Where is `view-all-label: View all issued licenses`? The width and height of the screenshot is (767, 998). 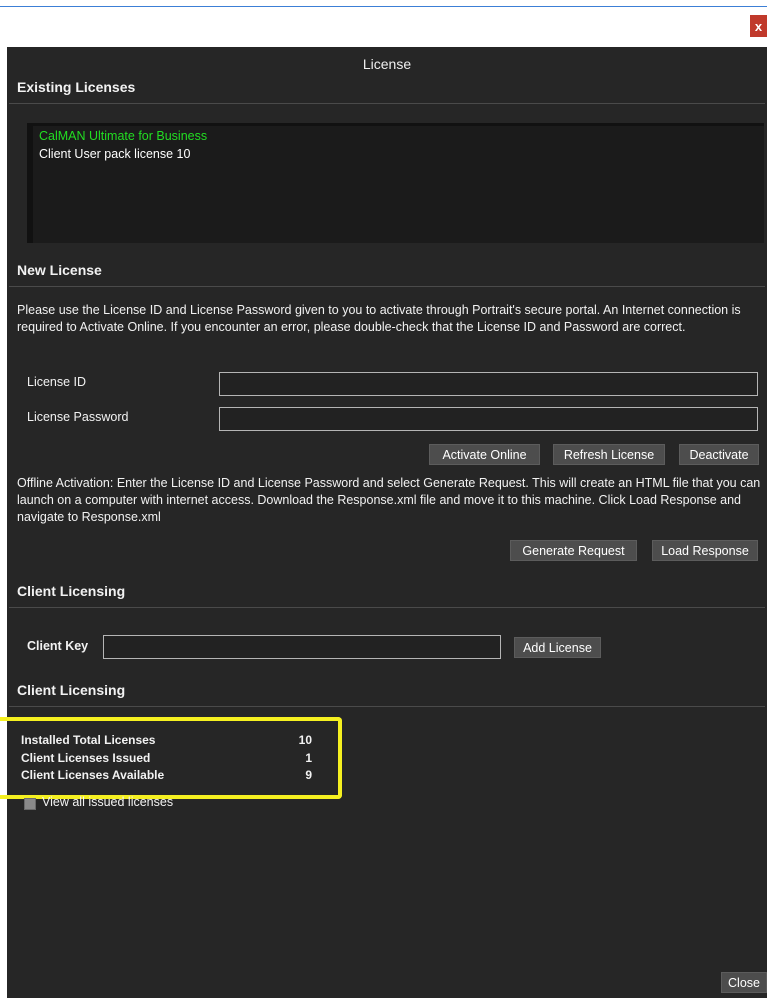 view-all-label: View all issued licenses is located at coordinates (107, 802).